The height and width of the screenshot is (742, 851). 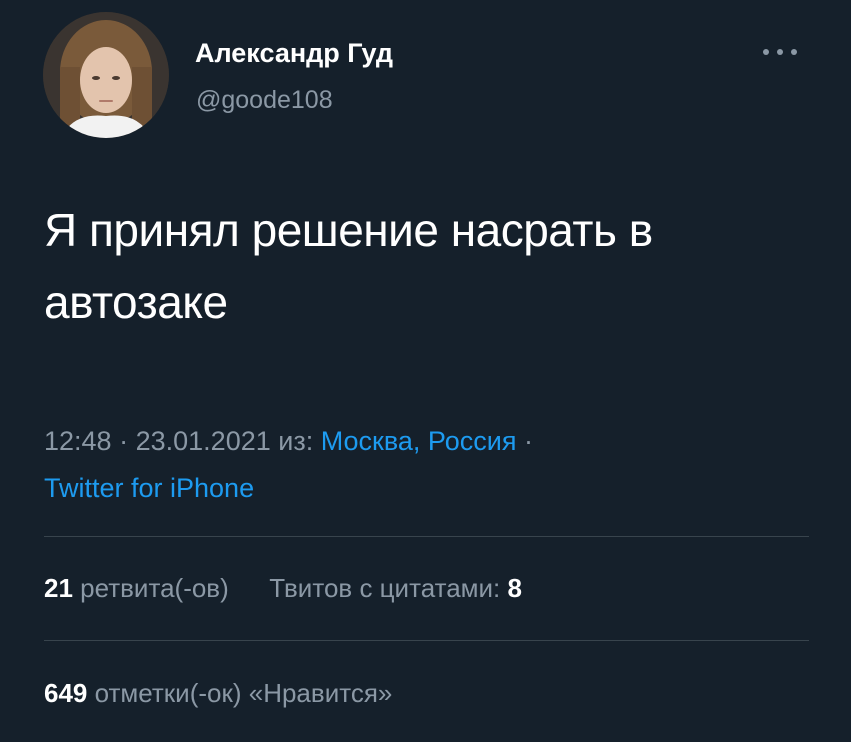 I want to click on quotes-count: 8, so click(x=514, y=588).